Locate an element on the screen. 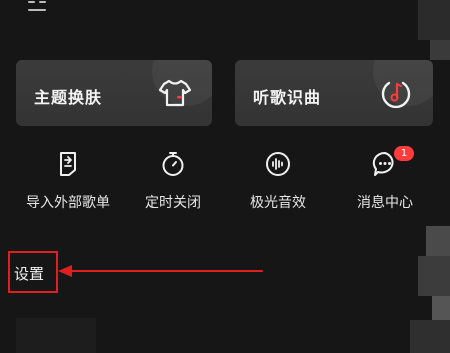 This screenshot has height=353, width=450. song-recognition-label: 听歌识曲 is located at coordinates (287, 97).